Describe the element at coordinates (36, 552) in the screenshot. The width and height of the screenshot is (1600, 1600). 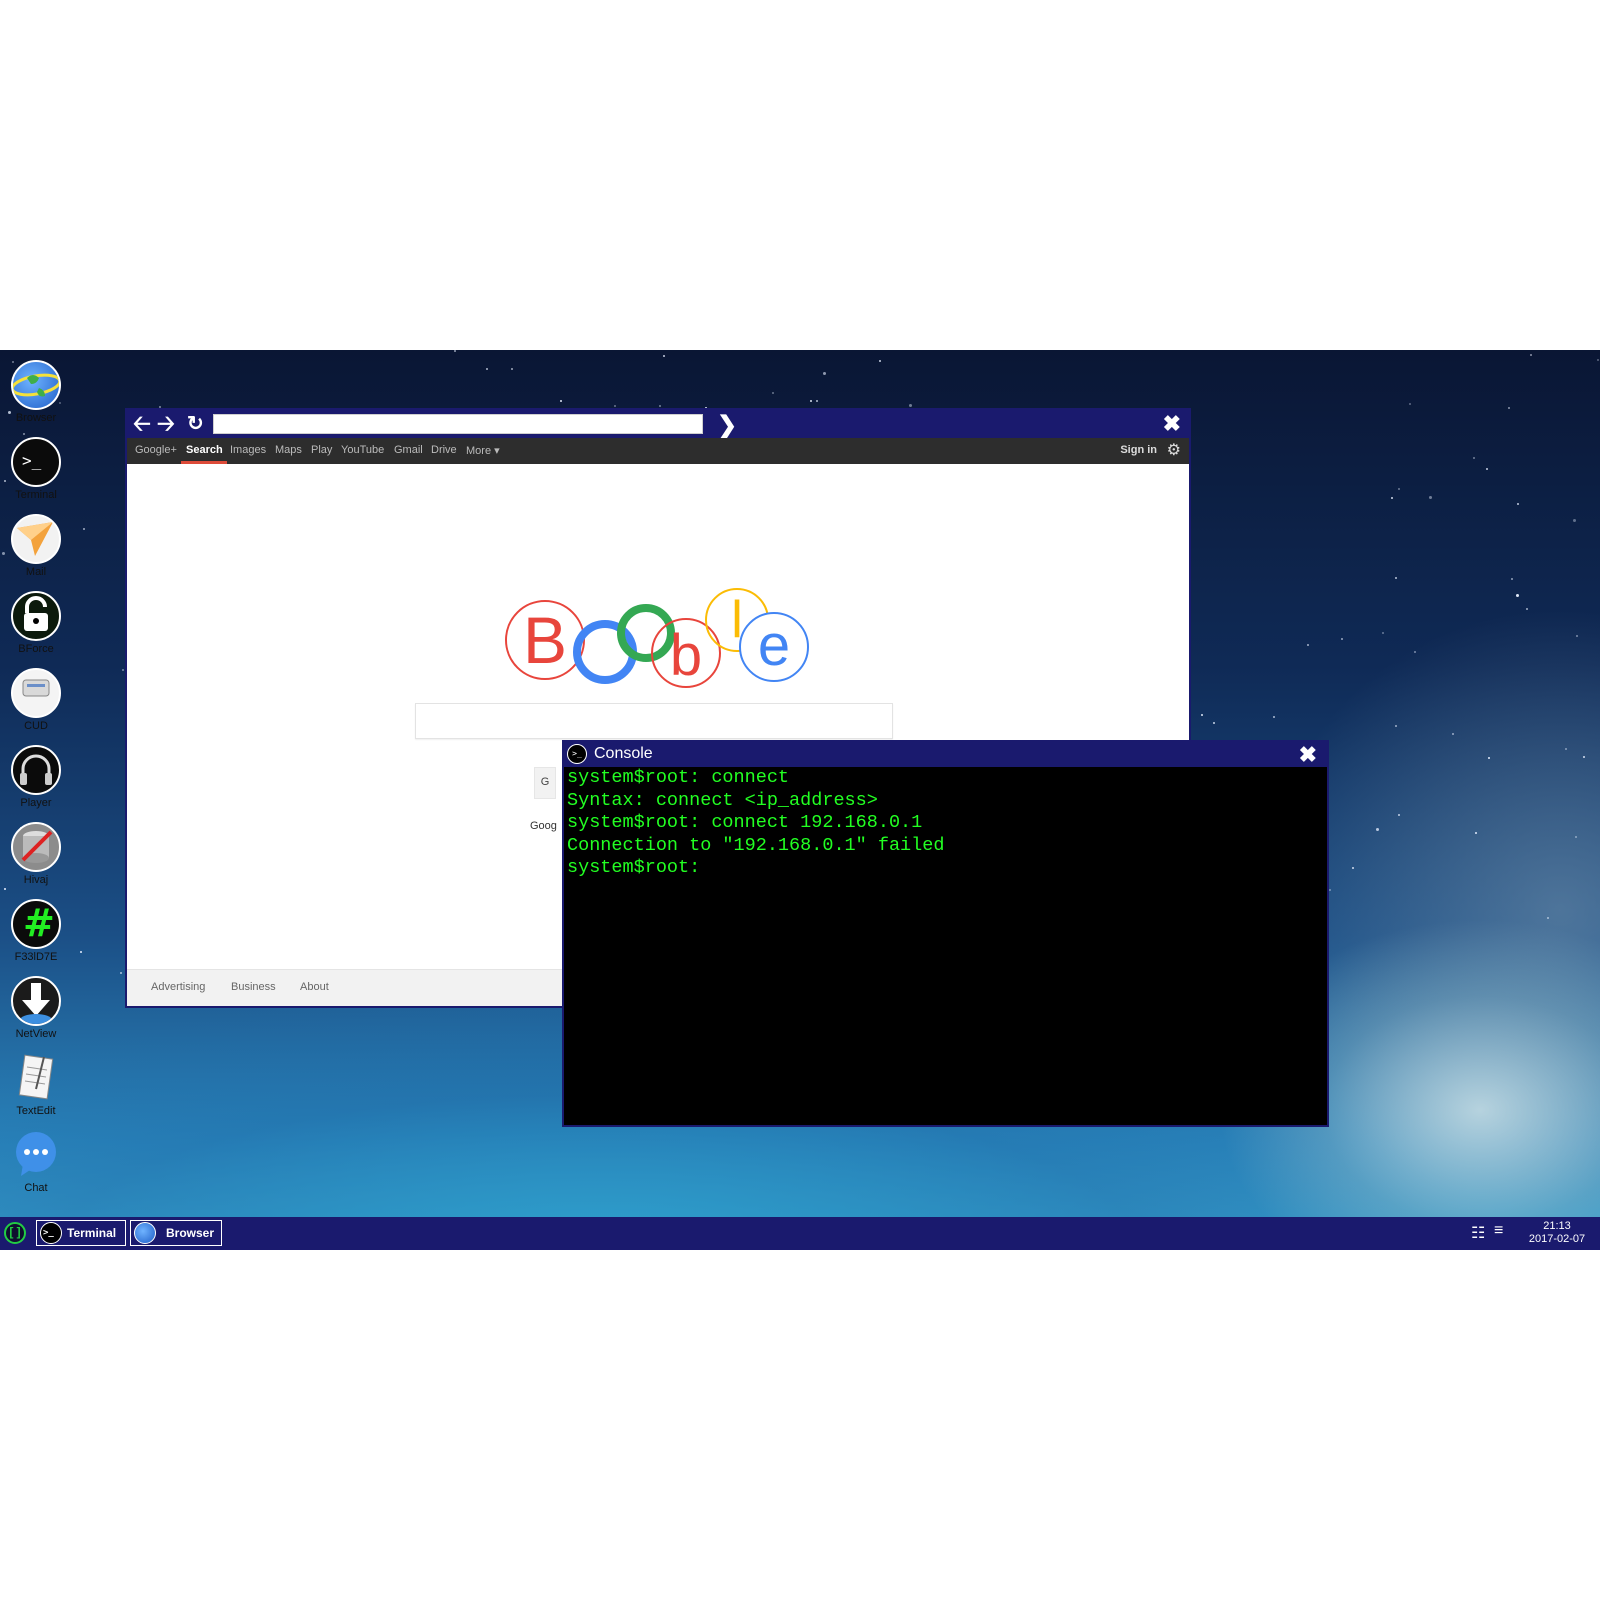
I see `desktop-icon-mail: Mail` at that location.